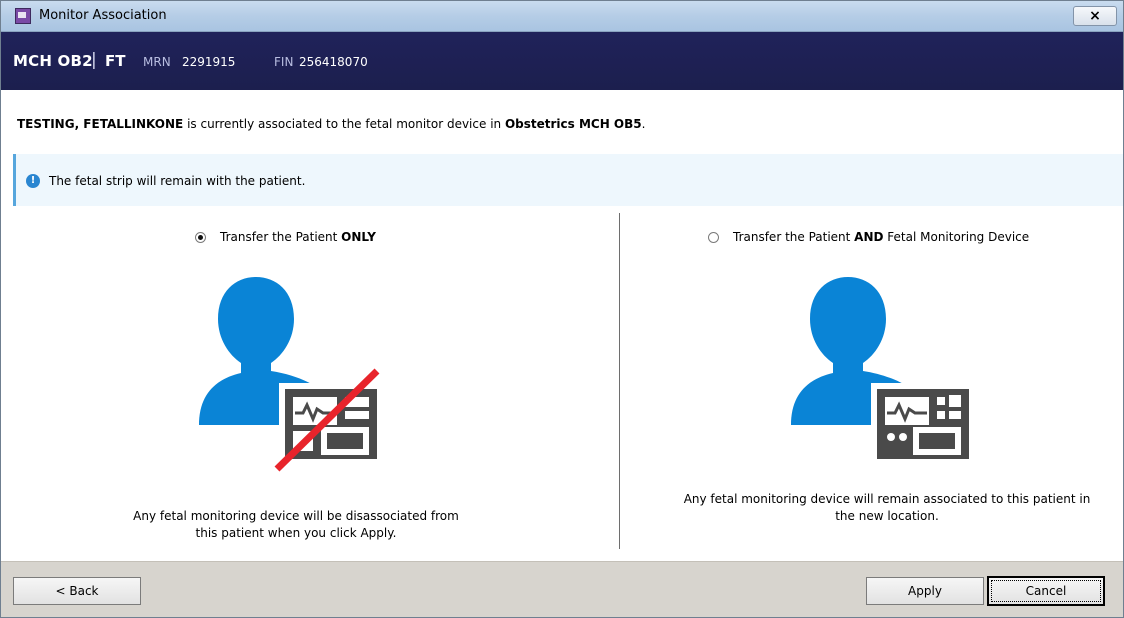 This screenshot has width=1124, height=618. What do you see at coordinates (923, 424) in the screenshot?
I see `monitor-device-icon` at bounding box center [923, 424].